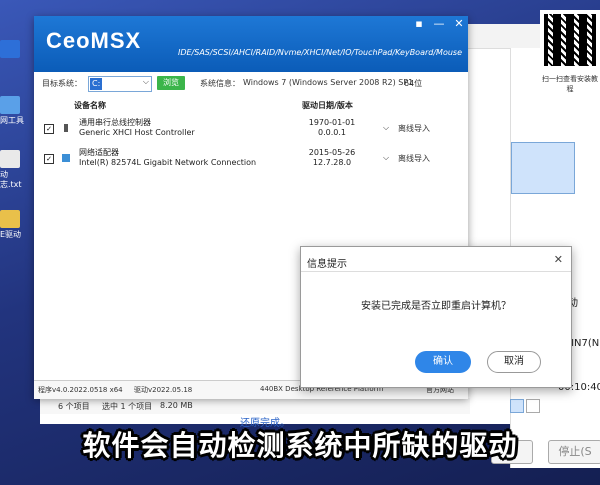 This screenshot has width=600, height=485. What do you see at coordinates (517, 406) in the screenshot?
I see `details-view-icon` at bounding box center [517, 406].